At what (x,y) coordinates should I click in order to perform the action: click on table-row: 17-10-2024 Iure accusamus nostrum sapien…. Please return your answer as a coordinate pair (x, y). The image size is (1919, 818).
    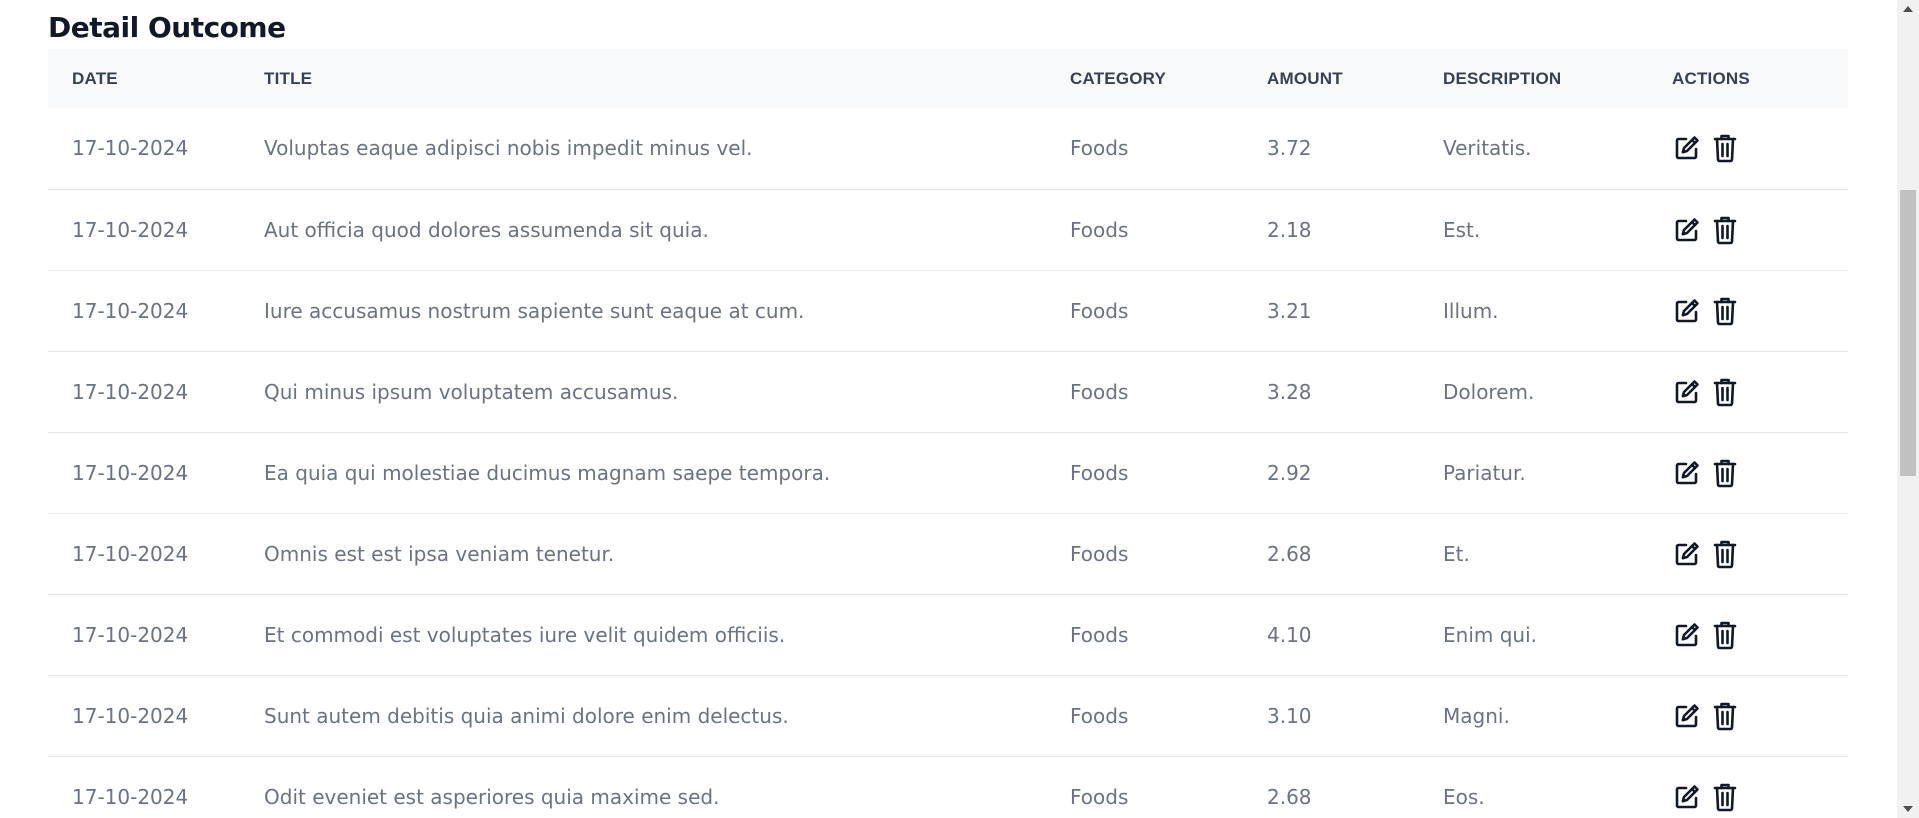
    Looking at the image, I should click on (948, 310).